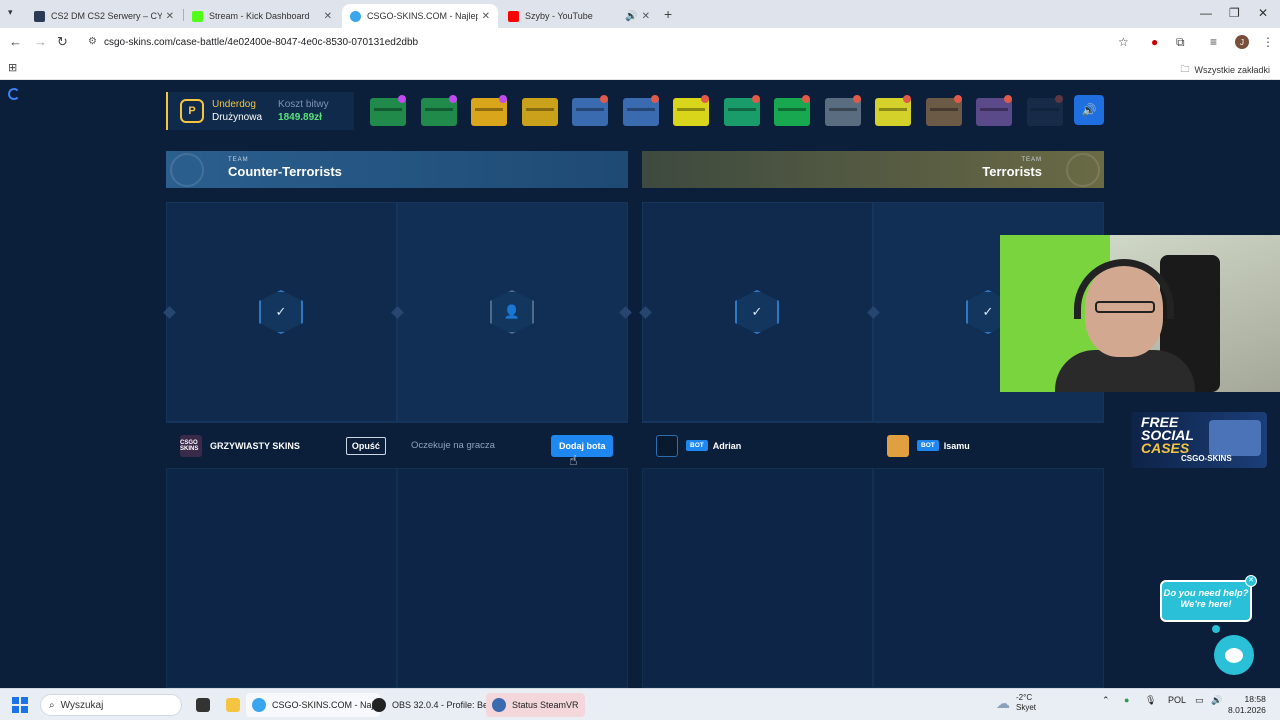  I want to click on leave-button: Opuść, so click(365, 445).